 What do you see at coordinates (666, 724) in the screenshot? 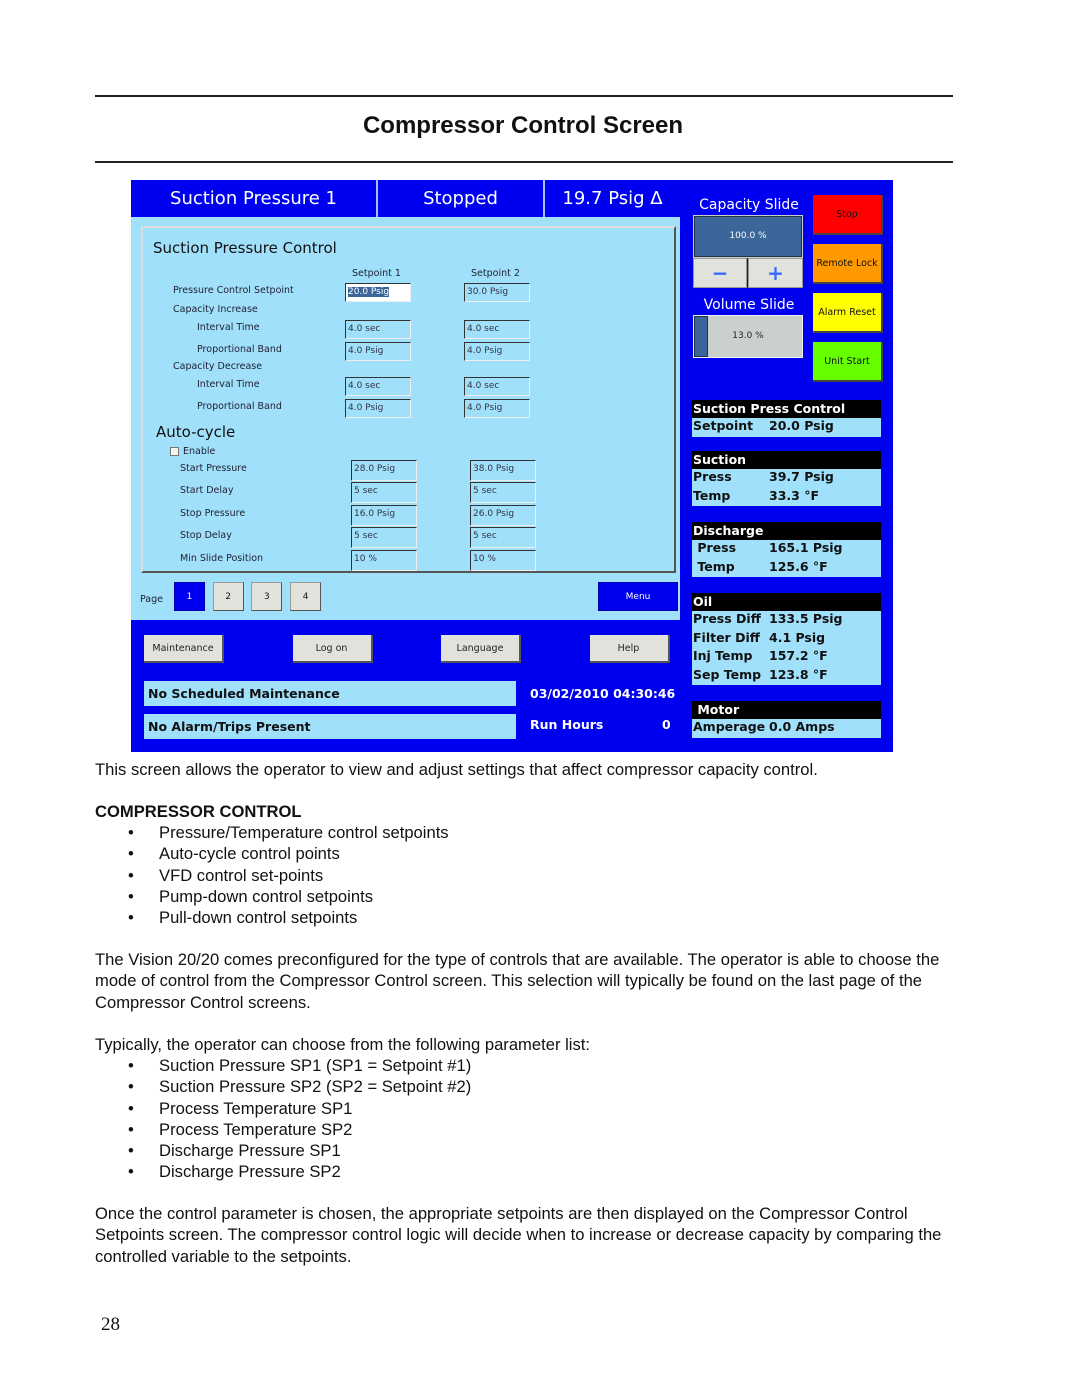
I see `run-hours-value: 0` at bounding box center [666, 724].